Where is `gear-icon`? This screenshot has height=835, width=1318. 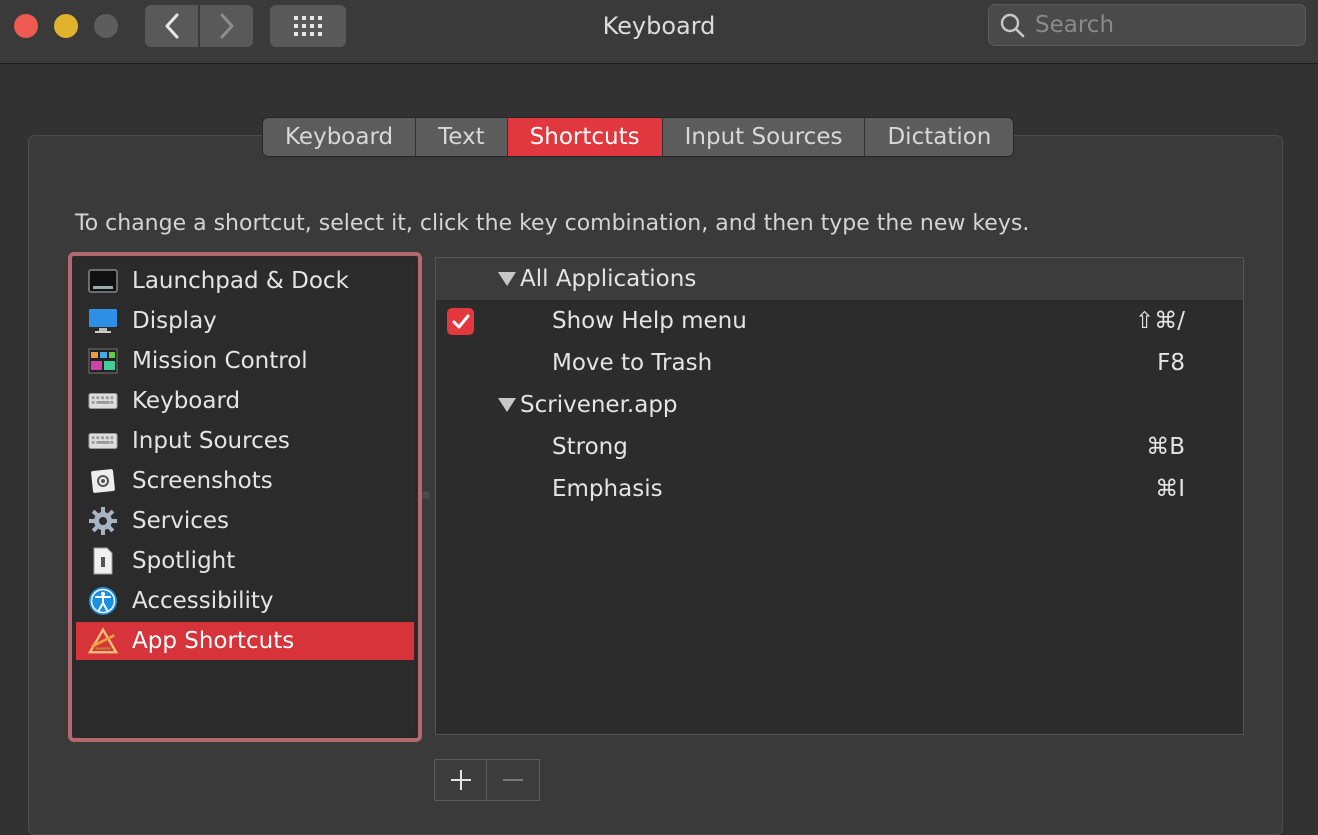 gear-icon is located at coordinates (103, 521).